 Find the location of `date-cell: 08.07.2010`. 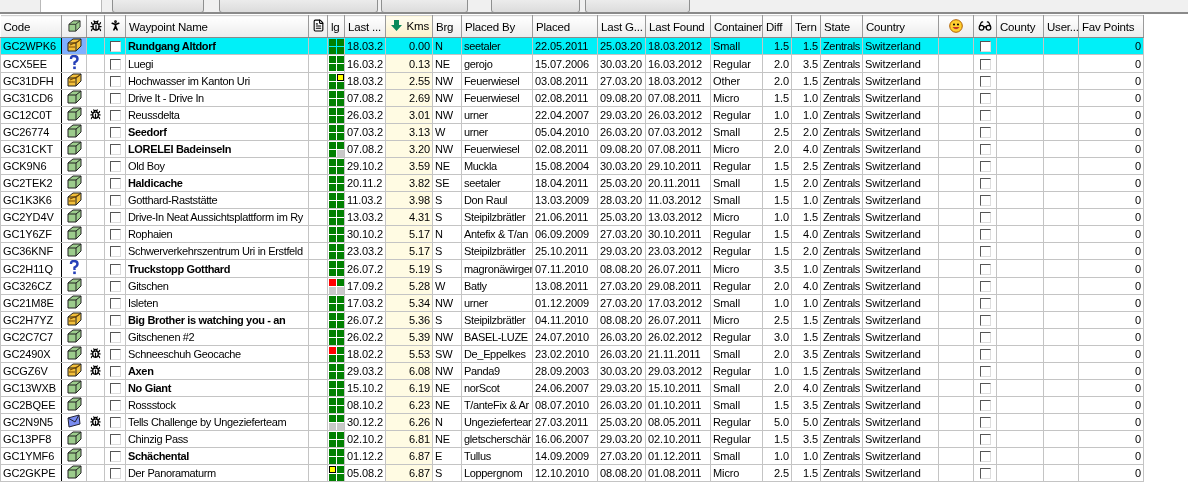

date-cell: 08.07.2010 is located at coordinates (565, 405).